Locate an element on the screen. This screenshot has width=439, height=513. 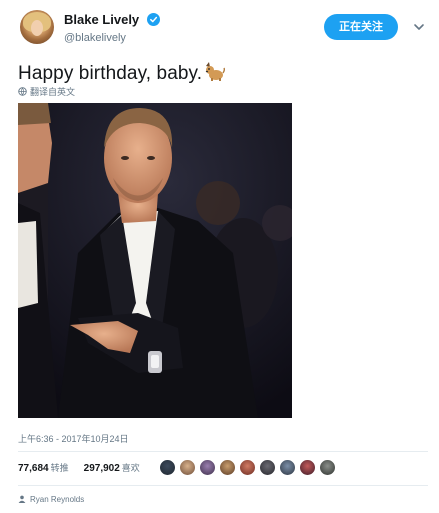
person-icon is located at coordinates (22, 499).